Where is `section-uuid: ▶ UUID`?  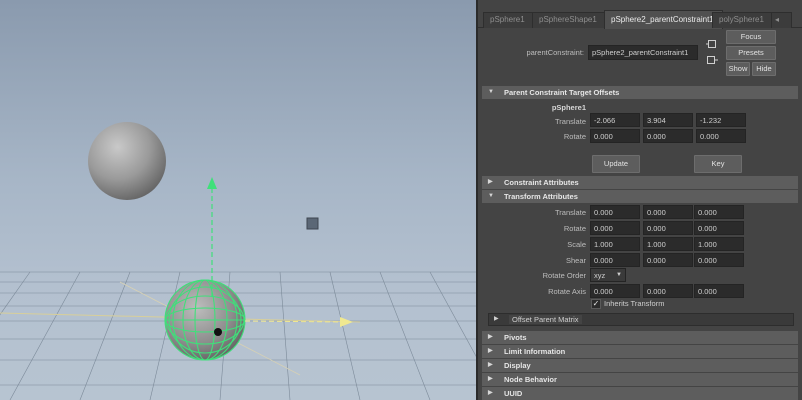 section-uuid: ▶ UUID is located at coordinates (640, 393).